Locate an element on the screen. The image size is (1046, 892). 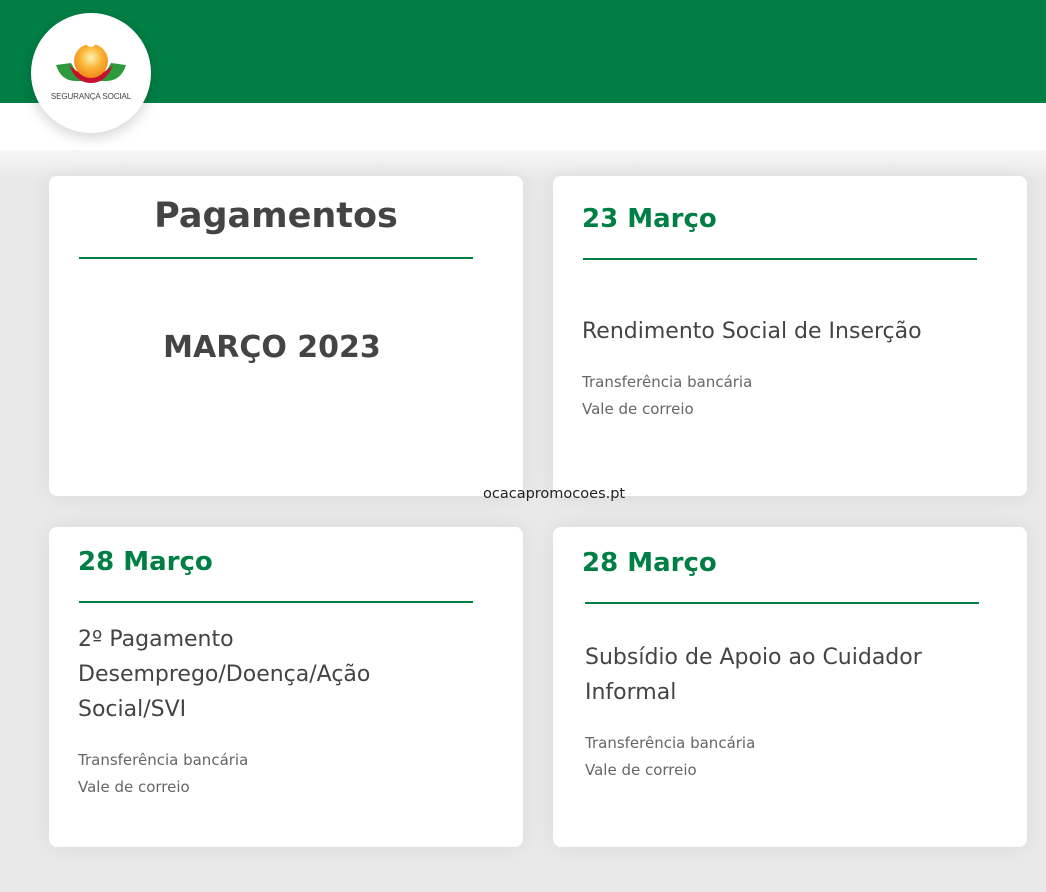
logo-emblem-icon is located at coordinates (91, 60).